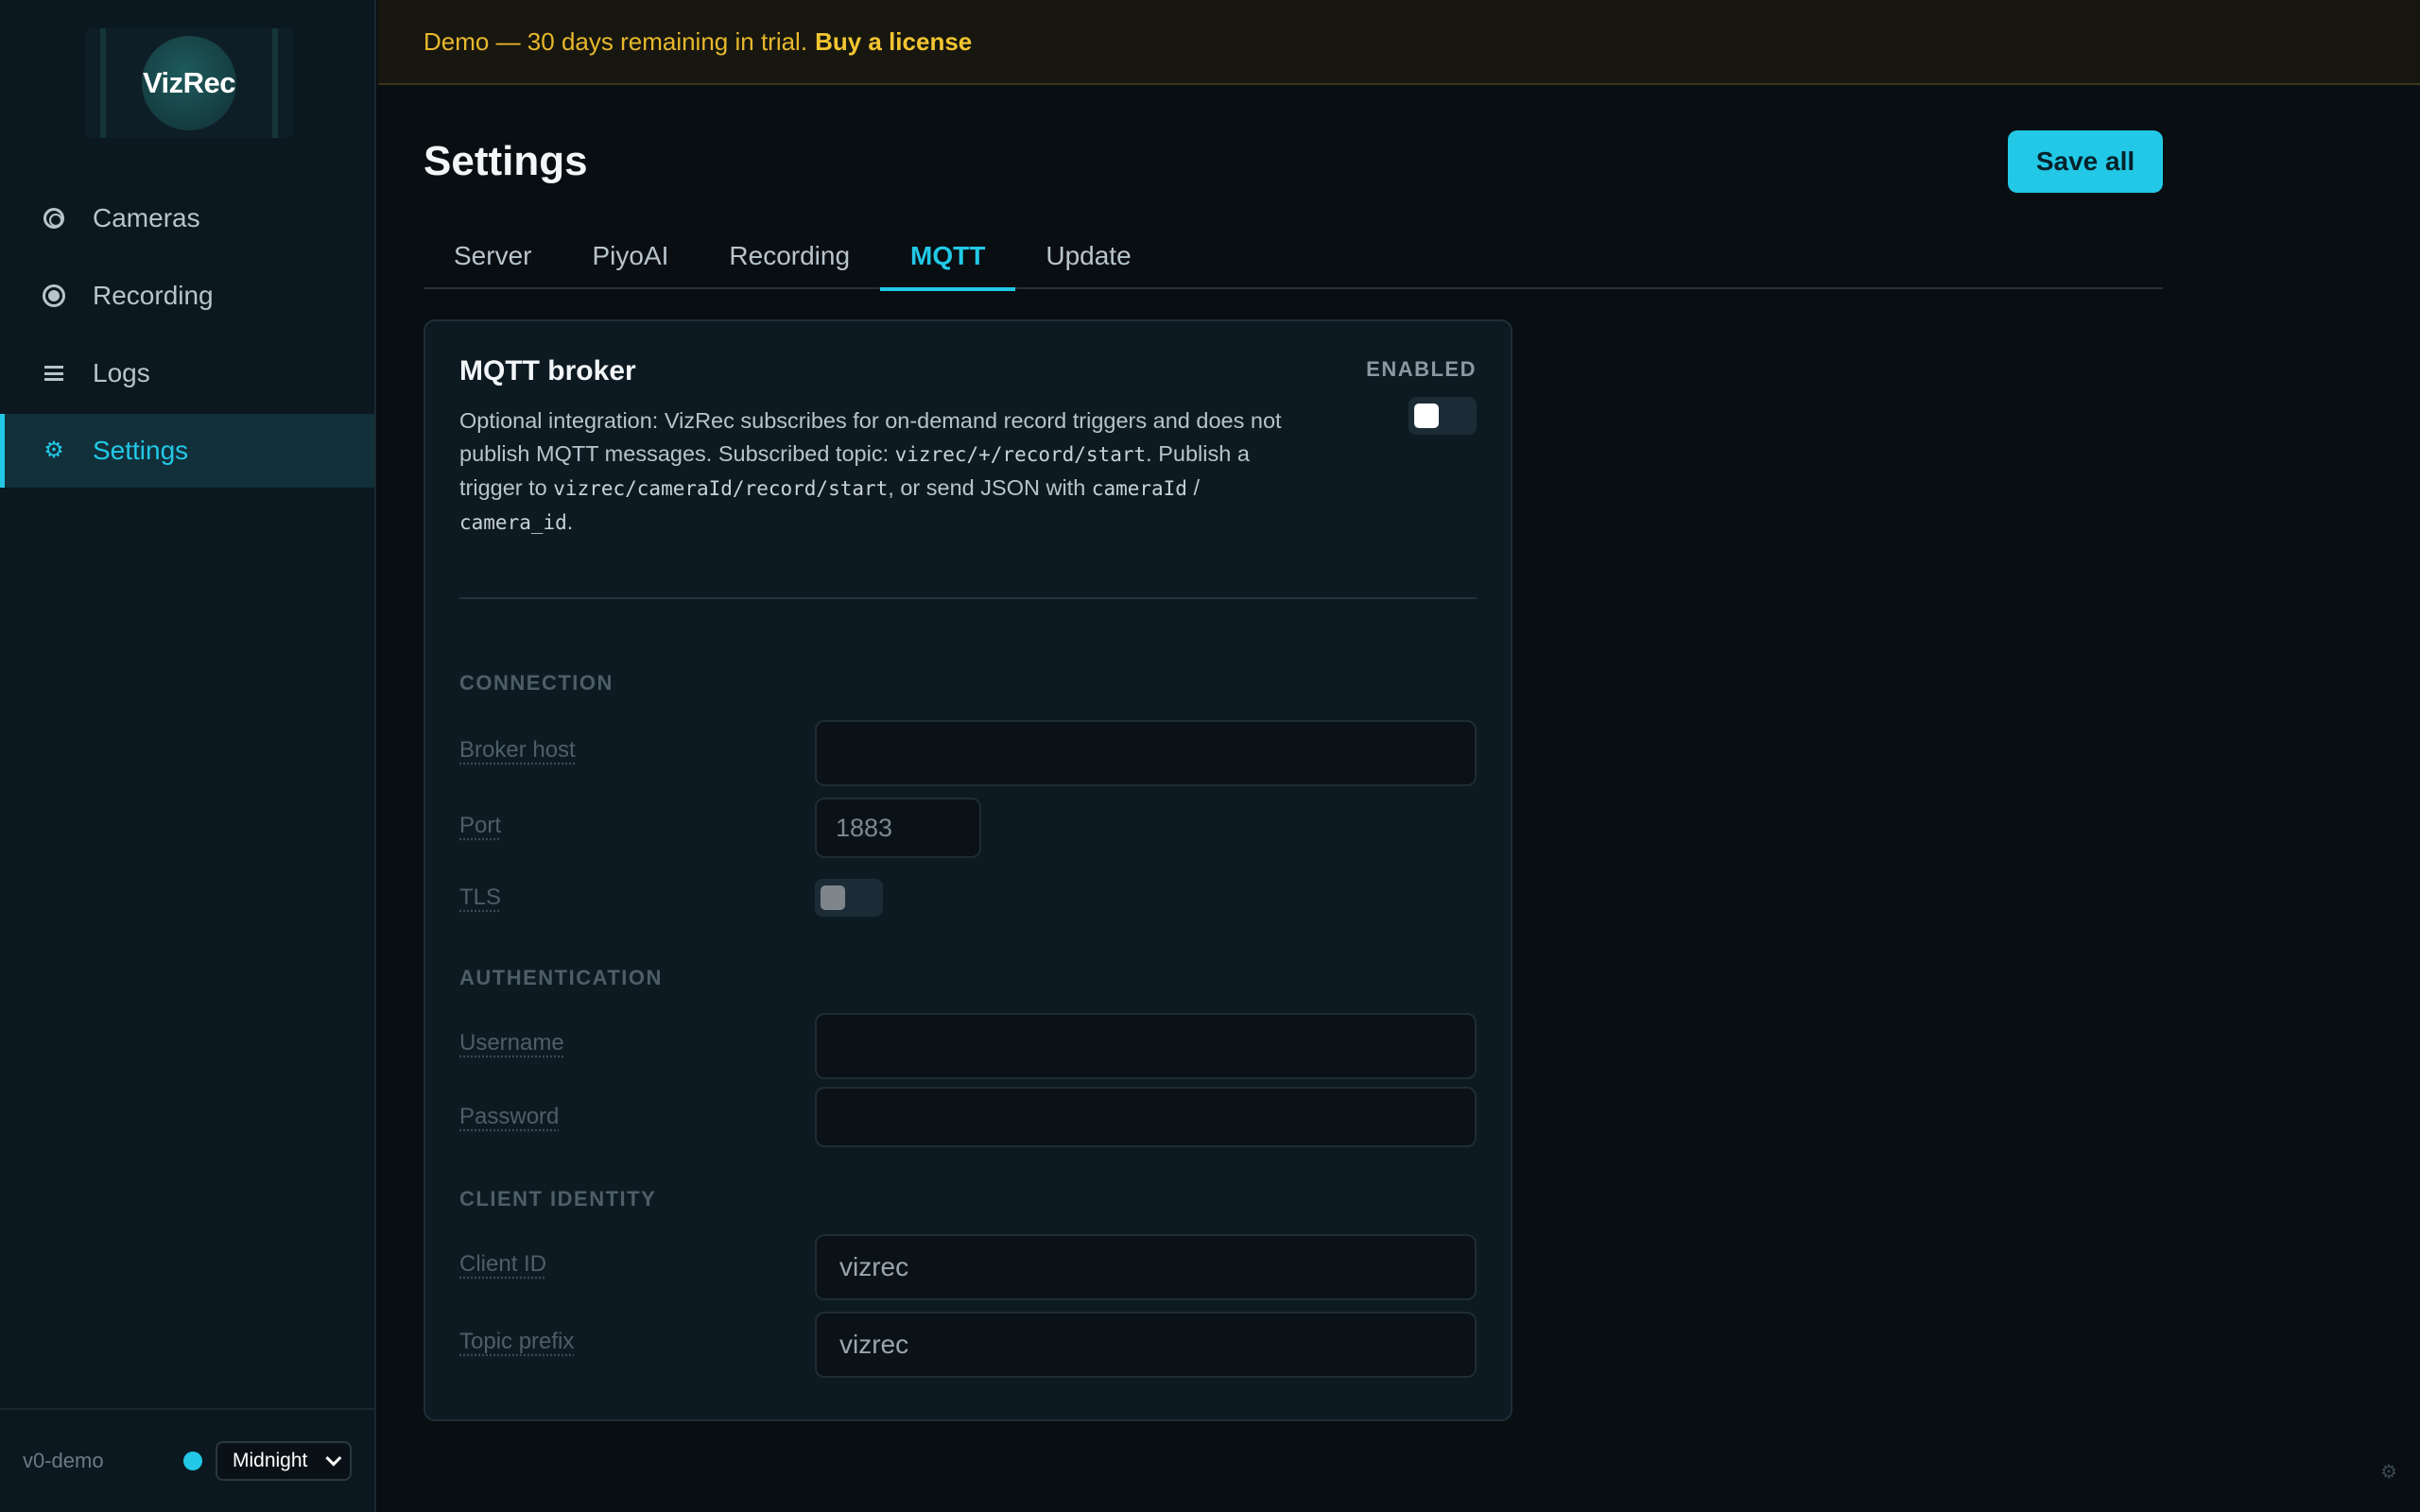 Image resolution: width=2420 pixels, height=1512 pixels. I want to click on sidebar-footer: v0-demo Midnight, so click(187, 1460).